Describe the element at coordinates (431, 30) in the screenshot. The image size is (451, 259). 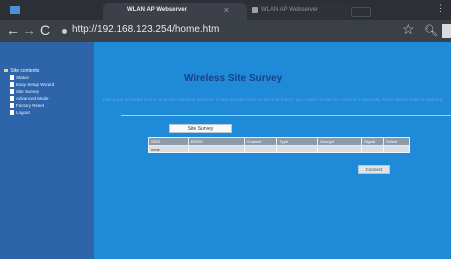
I see `zoom-search-icon: 🔍︎` at that location.